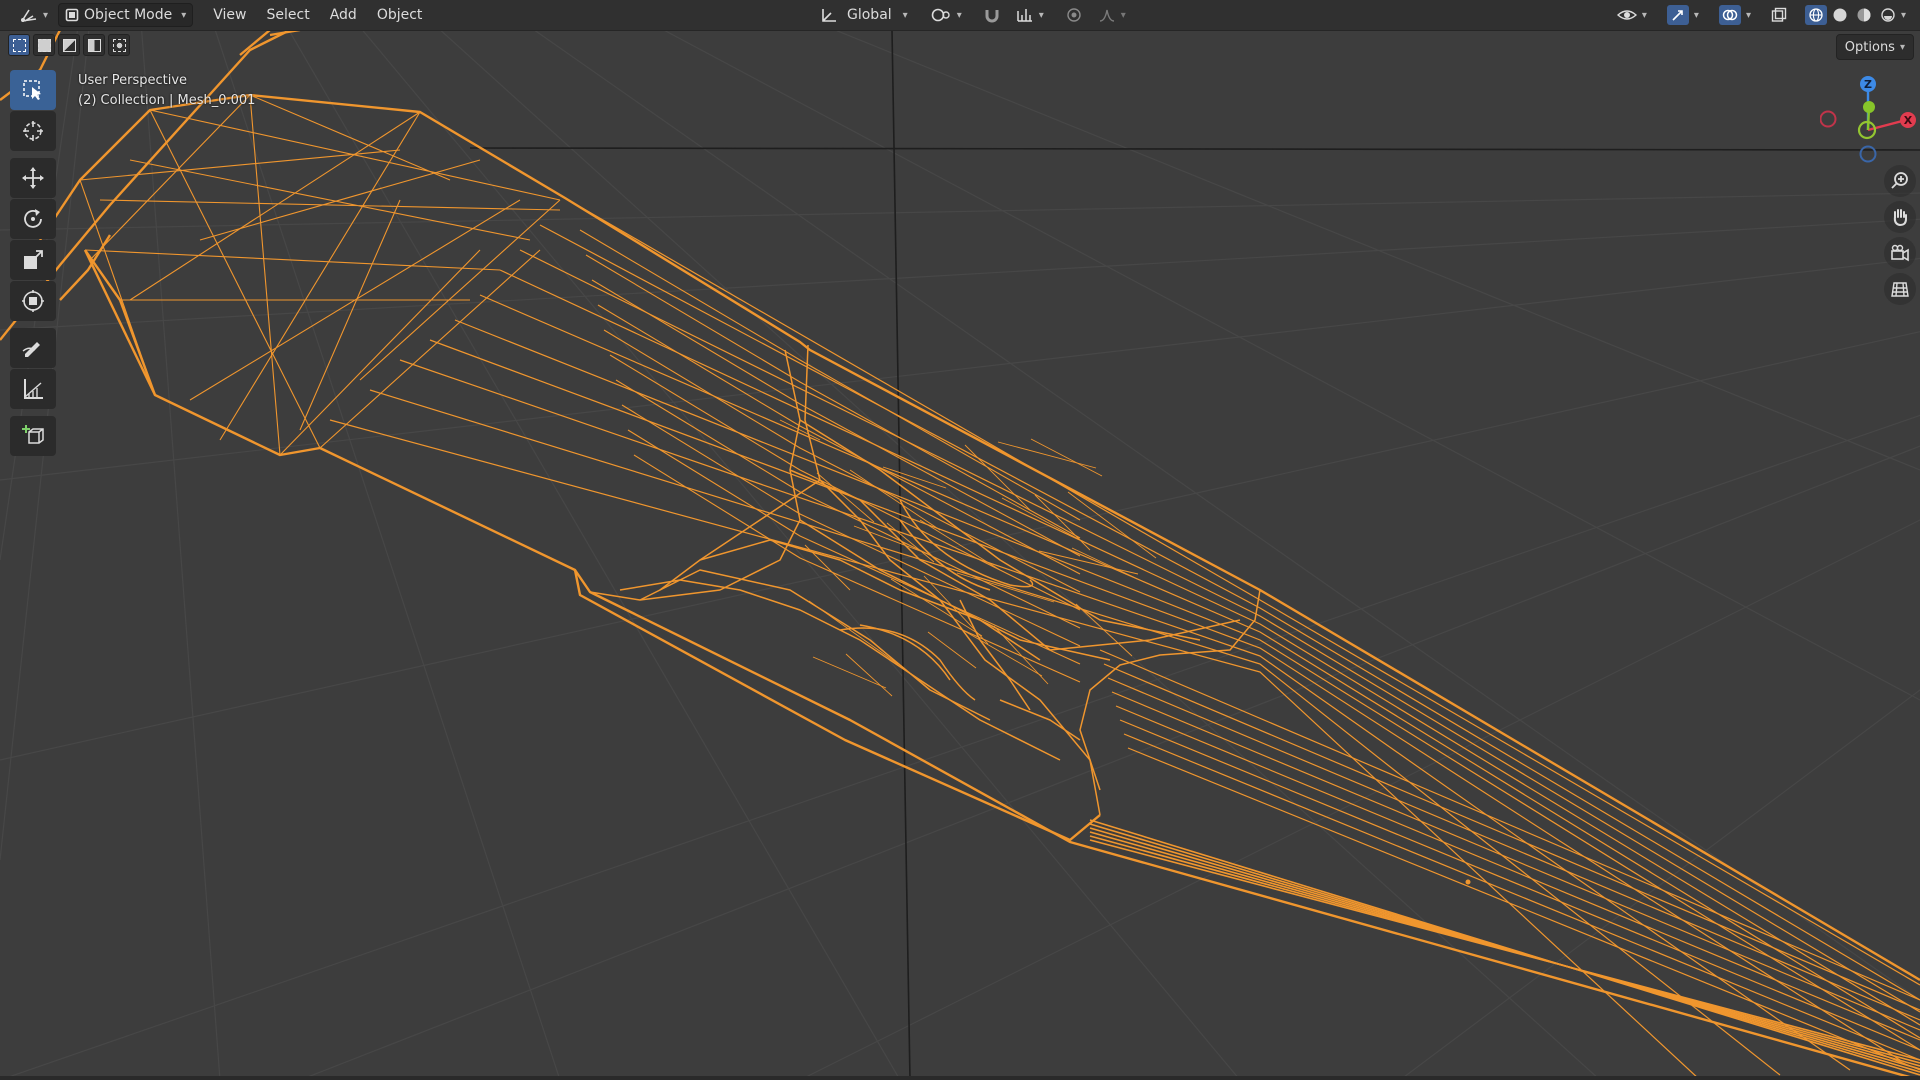 This screenshot has width=1920, height=1080. What do you see at coordinates (1868, 154) in the screenshot?
I see `gizmo-neg-z-axis` at bounding box center [1868, 154].